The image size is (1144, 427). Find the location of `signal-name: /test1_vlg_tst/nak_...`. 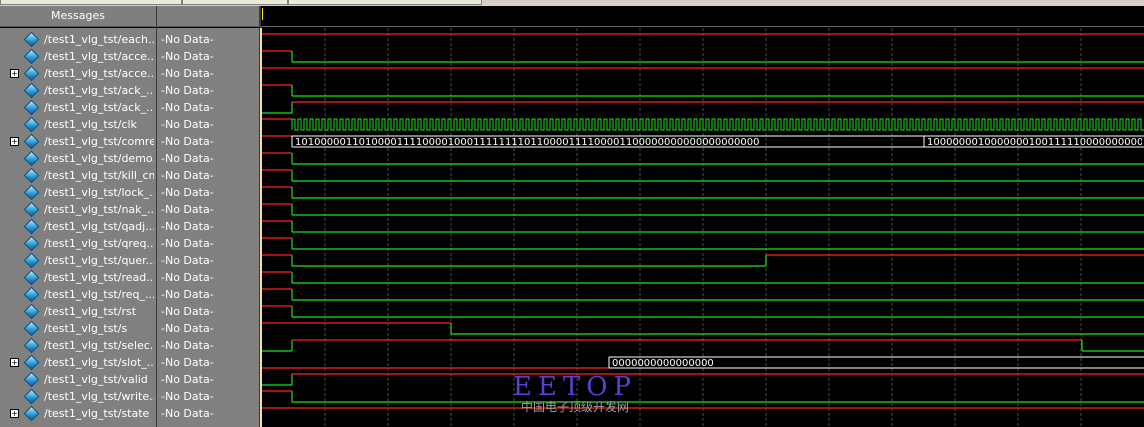

signal-name: /test1_vlg_tst/nak_... is located at coordinates (99, 209).